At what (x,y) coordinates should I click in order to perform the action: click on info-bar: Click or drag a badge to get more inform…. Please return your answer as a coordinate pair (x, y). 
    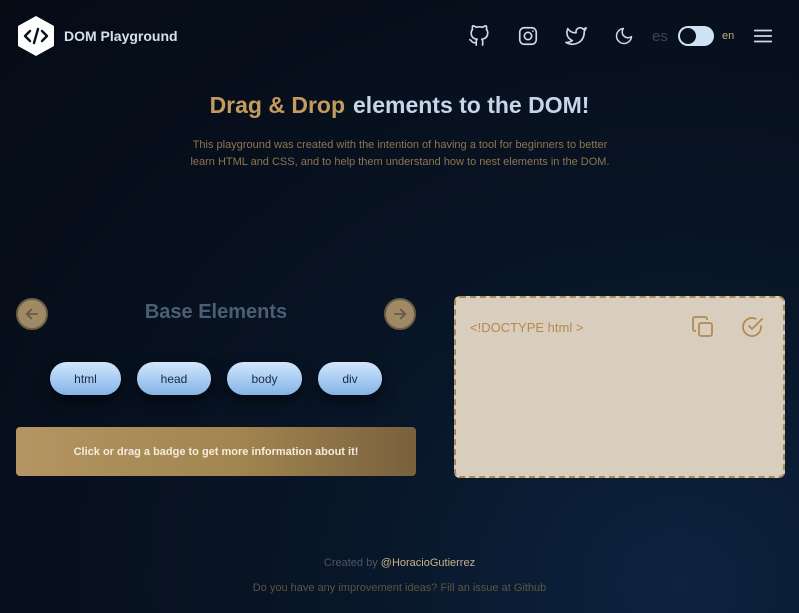
    Looking at the image, I should click on (216, 451).